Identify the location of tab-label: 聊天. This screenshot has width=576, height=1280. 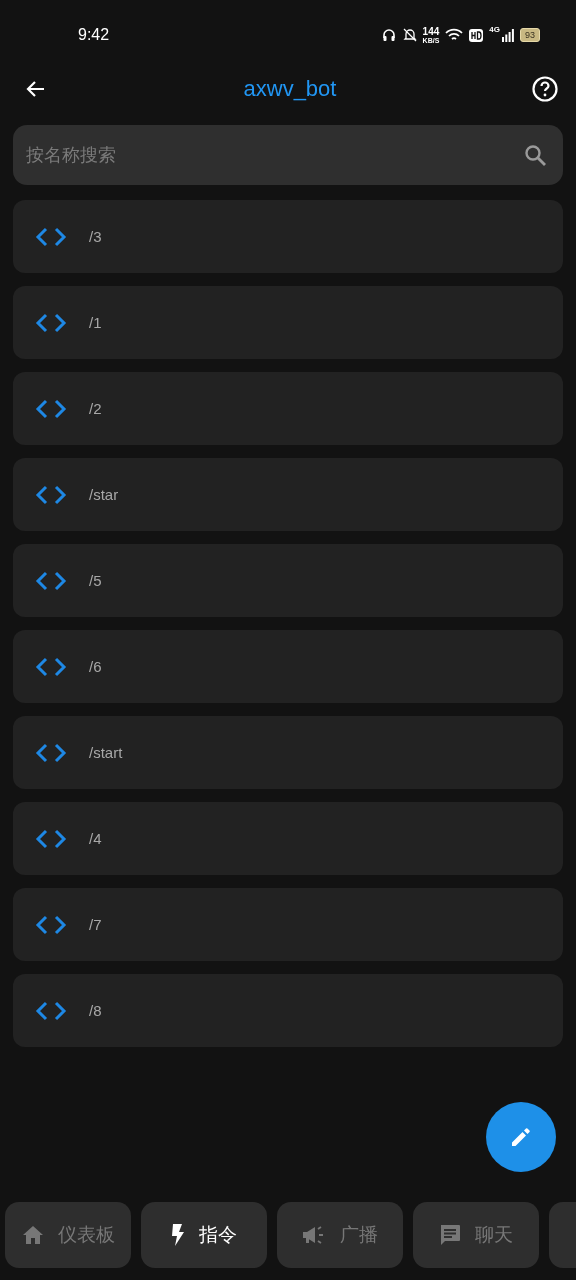
(494, 1235).